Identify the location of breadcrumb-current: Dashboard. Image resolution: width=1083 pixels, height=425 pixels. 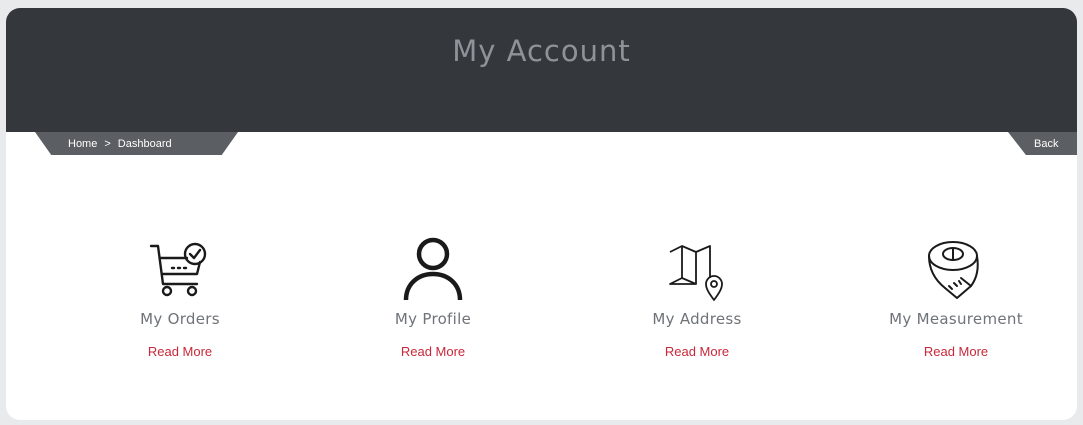
(144, 144).